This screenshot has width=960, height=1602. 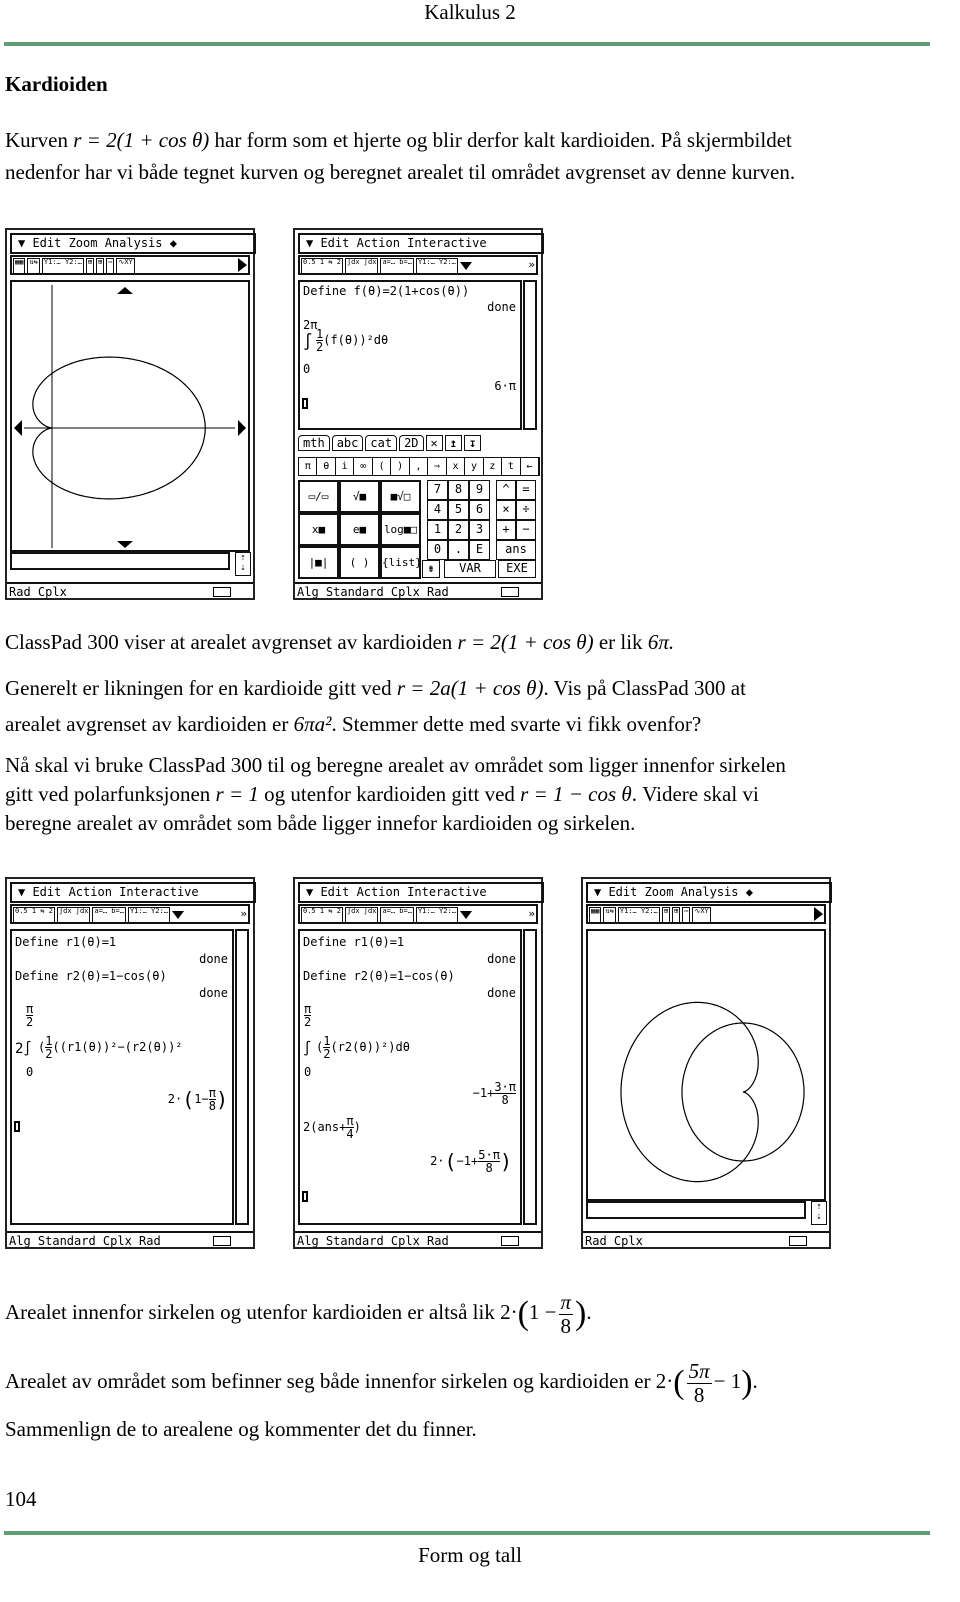 What do you see at coordinates (359, 562) in the screenshot?
I see `template-key: ( )` at bounding box center [359, 562].